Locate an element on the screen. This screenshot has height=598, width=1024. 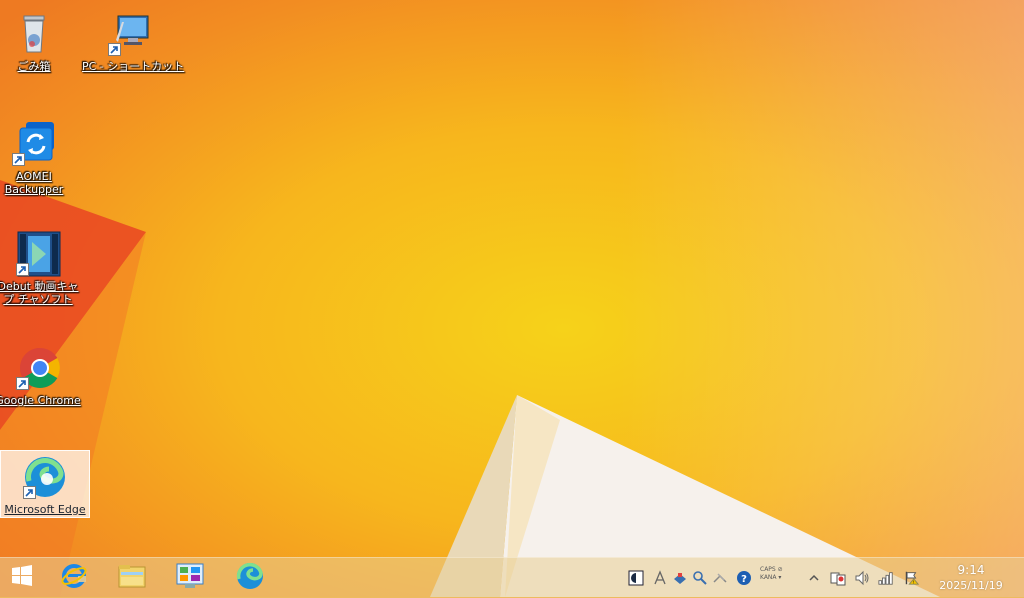
start-button is located at coordinates (22, 578).